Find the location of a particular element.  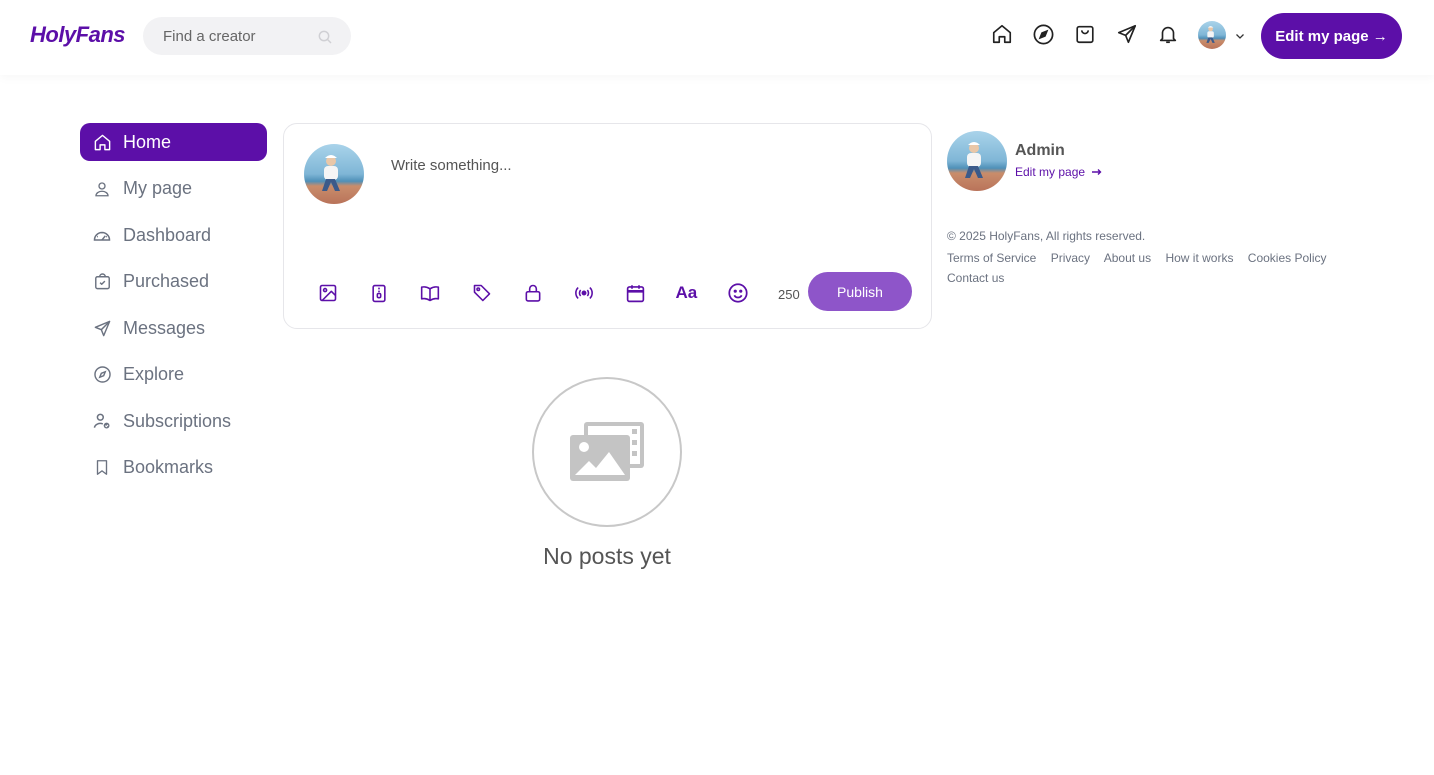

sidebar-item-label: Explore is located at coordinates (154, 374).